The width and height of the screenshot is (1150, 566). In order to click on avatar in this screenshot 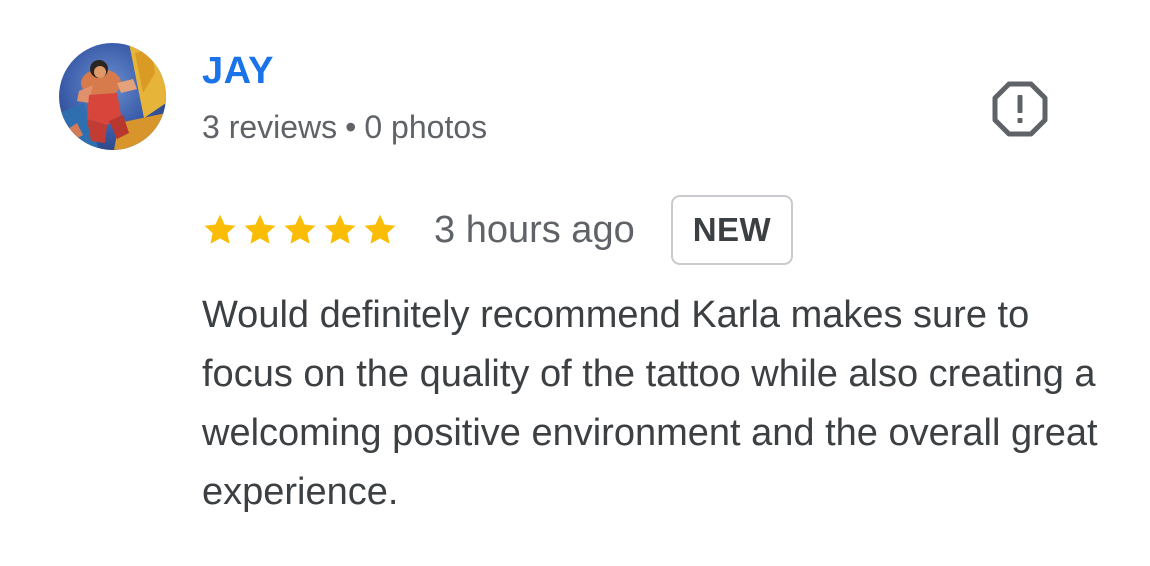, I will do `click(112, 96)`.